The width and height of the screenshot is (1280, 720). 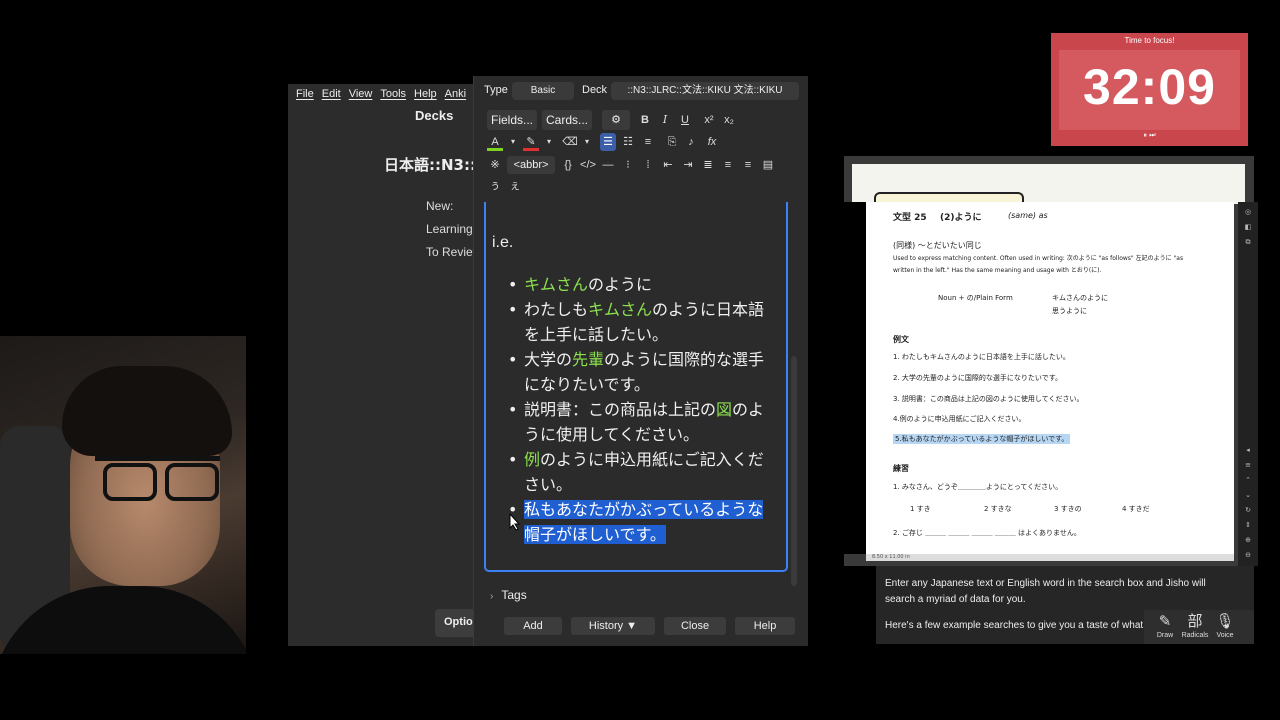 What do you see at coordinates (978, 487) in the screenshot?
I see `practice-question-1: 1. みなさん、どうぞ＿＿＿＿ようにとってください。` at bounding box center [978, 487].